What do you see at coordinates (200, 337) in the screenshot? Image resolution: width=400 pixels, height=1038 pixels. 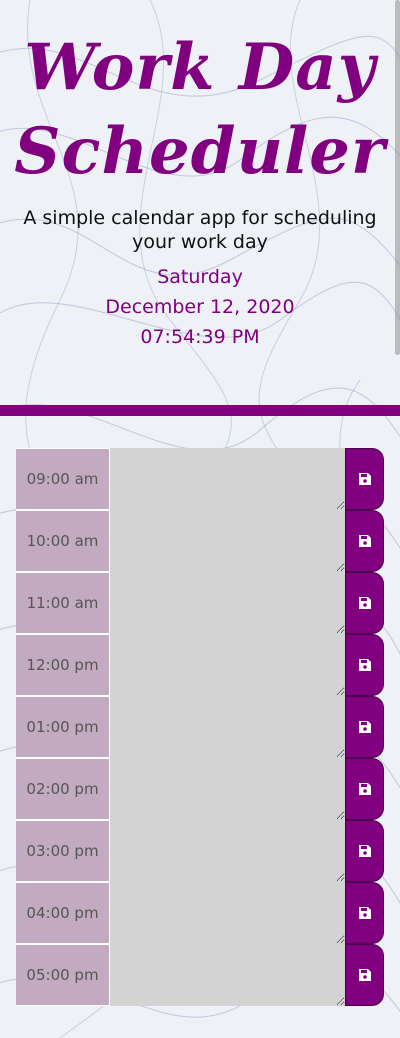 I see `current-time: 07:54:39 PM` at bounding box center [200, 337].